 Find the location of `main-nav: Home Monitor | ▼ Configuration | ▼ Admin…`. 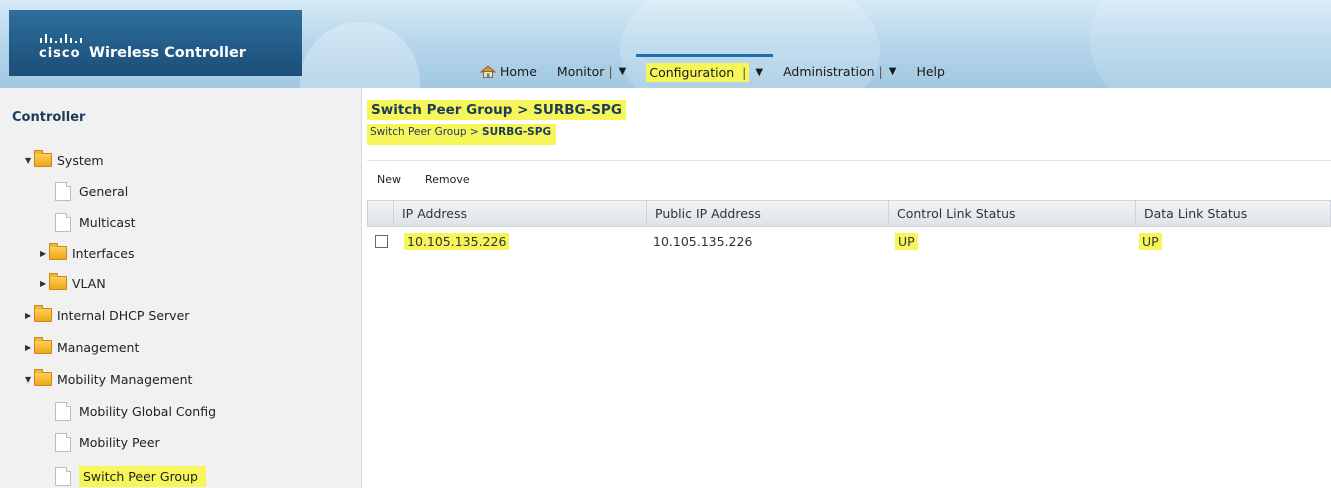

main-nav: Home Monitor | ▼ Configuration | ▼ Admin… is located at coordinates (712, 71).